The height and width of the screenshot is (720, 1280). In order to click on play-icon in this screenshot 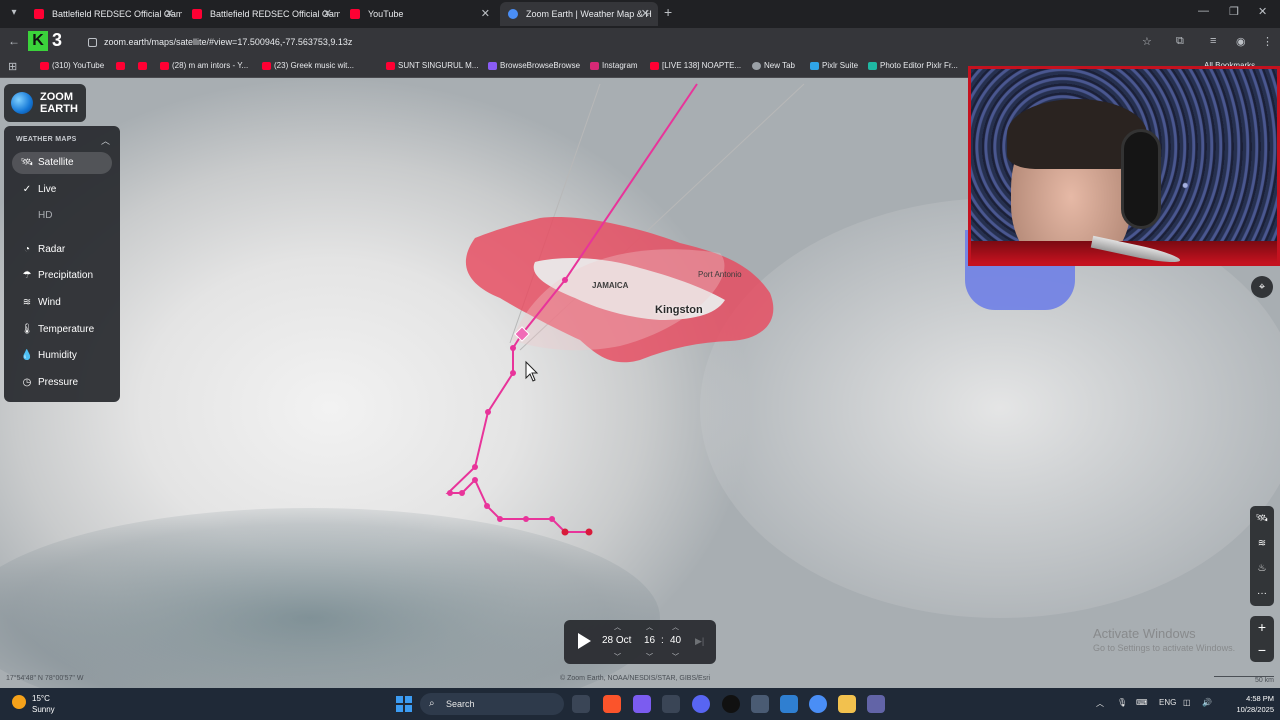, I will do `click(584, 641)`.